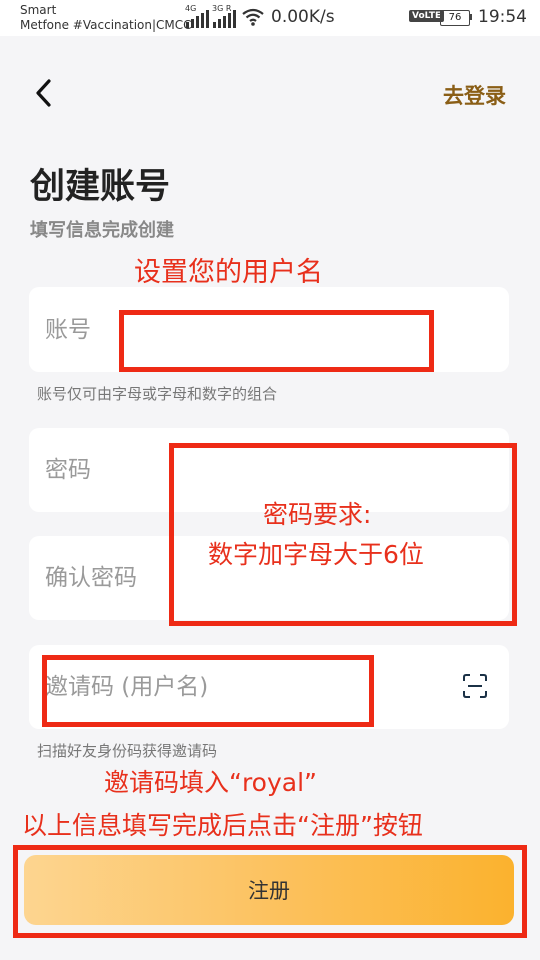  Describe the element at coordinates (106, 25) in the screenshot. I see `carrier-line2: Metfone #Vaccination|CMCC` at that location.